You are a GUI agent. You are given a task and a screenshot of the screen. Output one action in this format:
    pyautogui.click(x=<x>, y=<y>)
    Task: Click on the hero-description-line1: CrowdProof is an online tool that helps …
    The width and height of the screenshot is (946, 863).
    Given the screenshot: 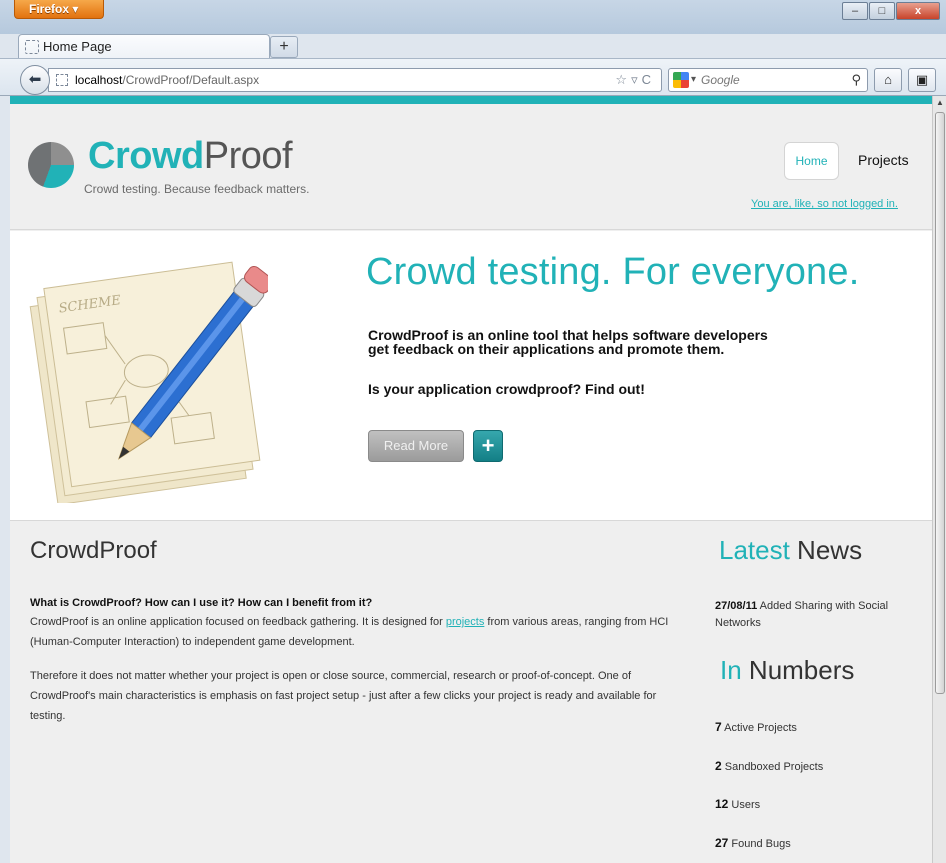 What is the action you would take?
    pyautogui.click(x=568, y=335)
    